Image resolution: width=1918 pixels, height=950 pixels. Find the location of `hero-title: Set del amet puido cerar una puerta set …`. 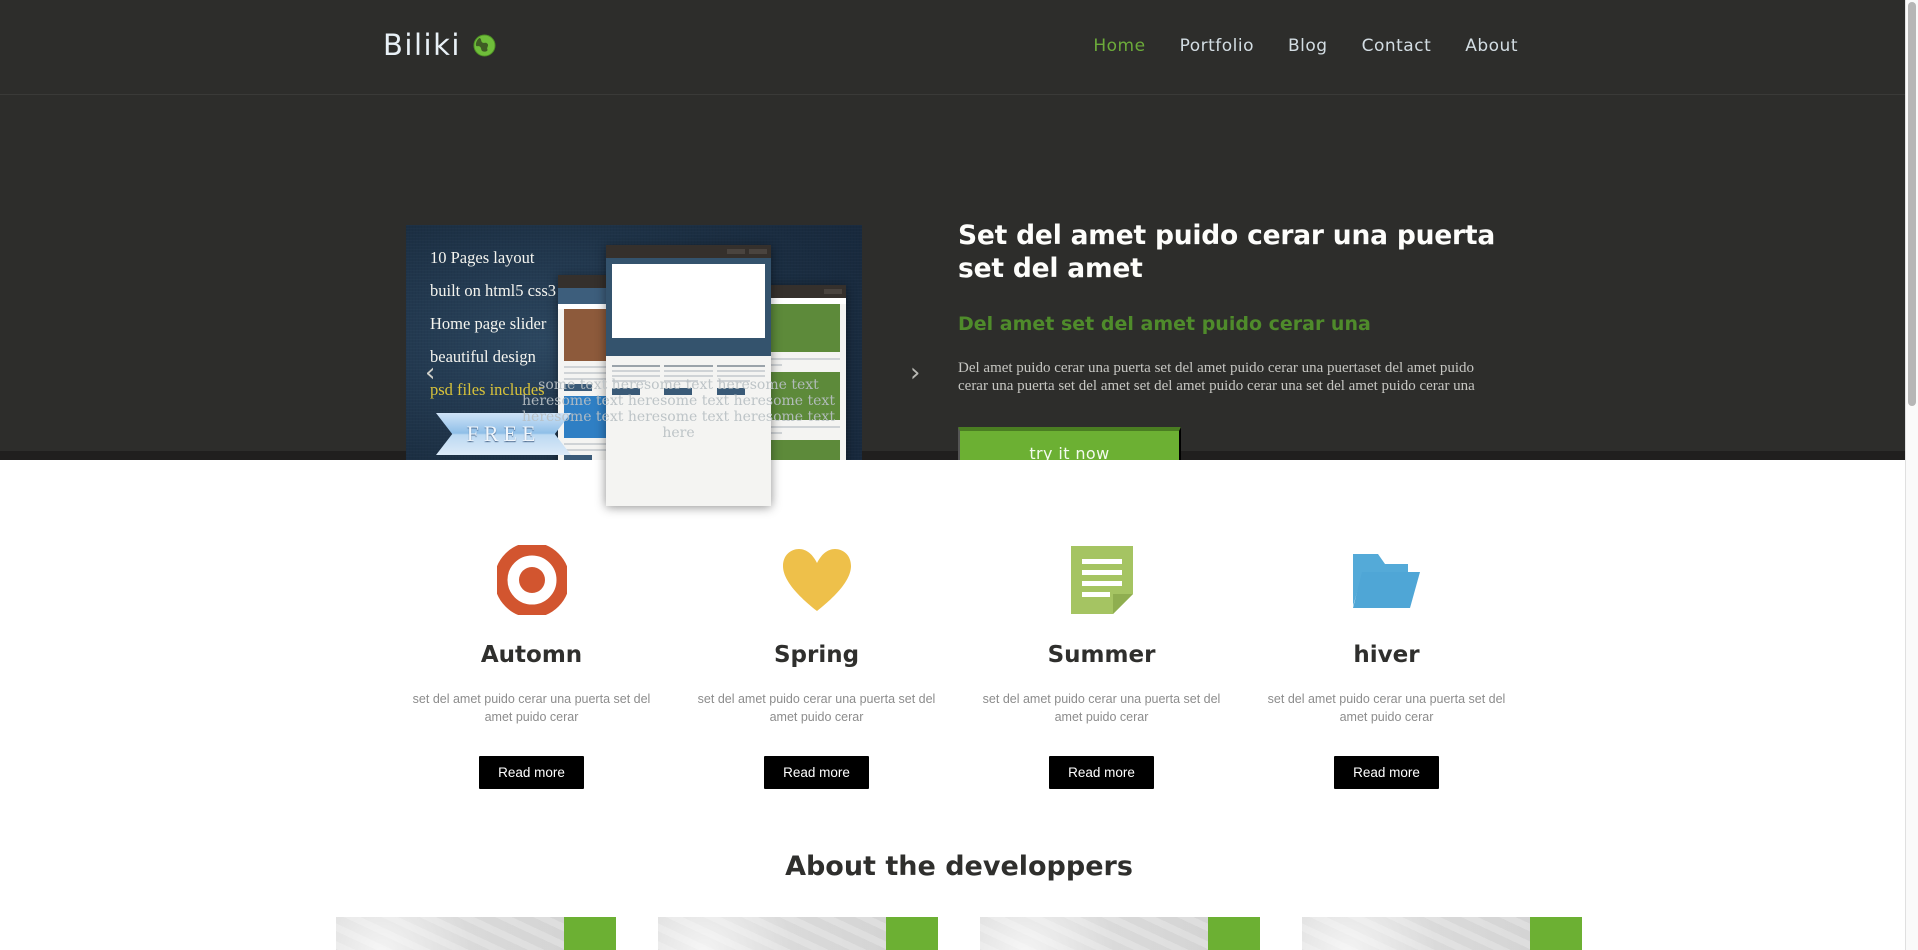

hero-title: Set del amet puido cerar una puerta set … is located at coordinates (1227, 252).